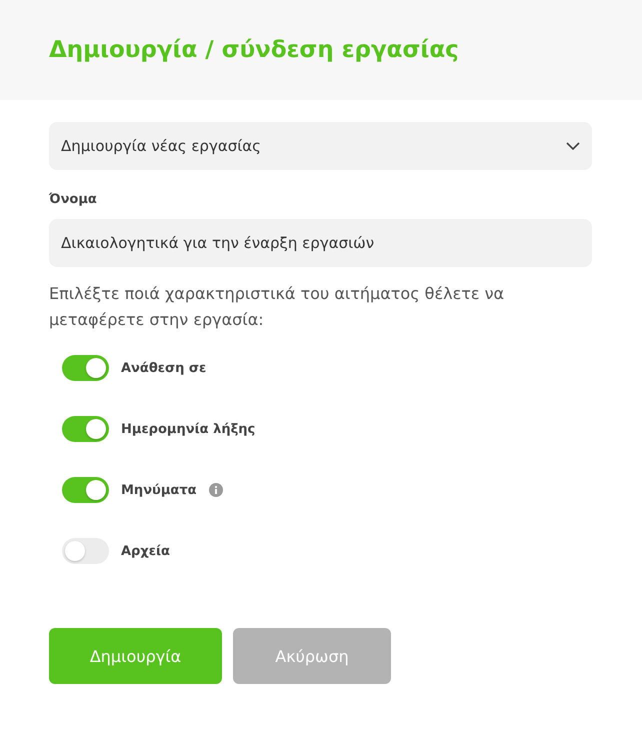 The image size is (642, 744). I want to click on chevron-down-icon, so click(573, 146).